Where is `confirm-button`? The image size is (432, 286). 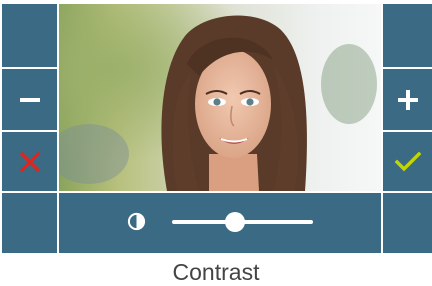 confirm-button is located at coordinates (407, 161).